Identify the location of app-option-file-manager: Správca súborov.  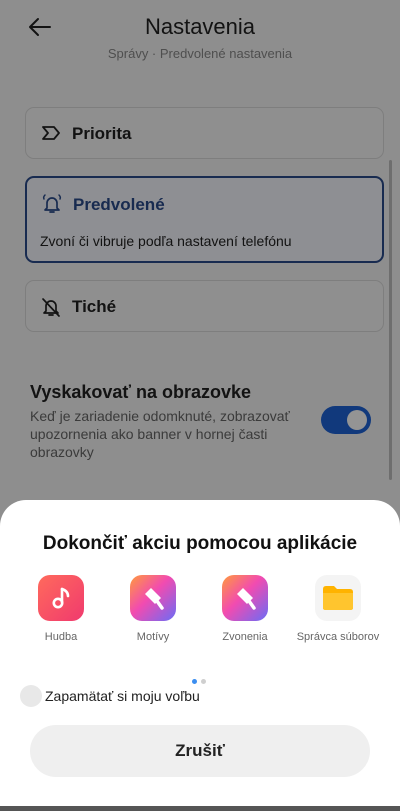
(338, 609).